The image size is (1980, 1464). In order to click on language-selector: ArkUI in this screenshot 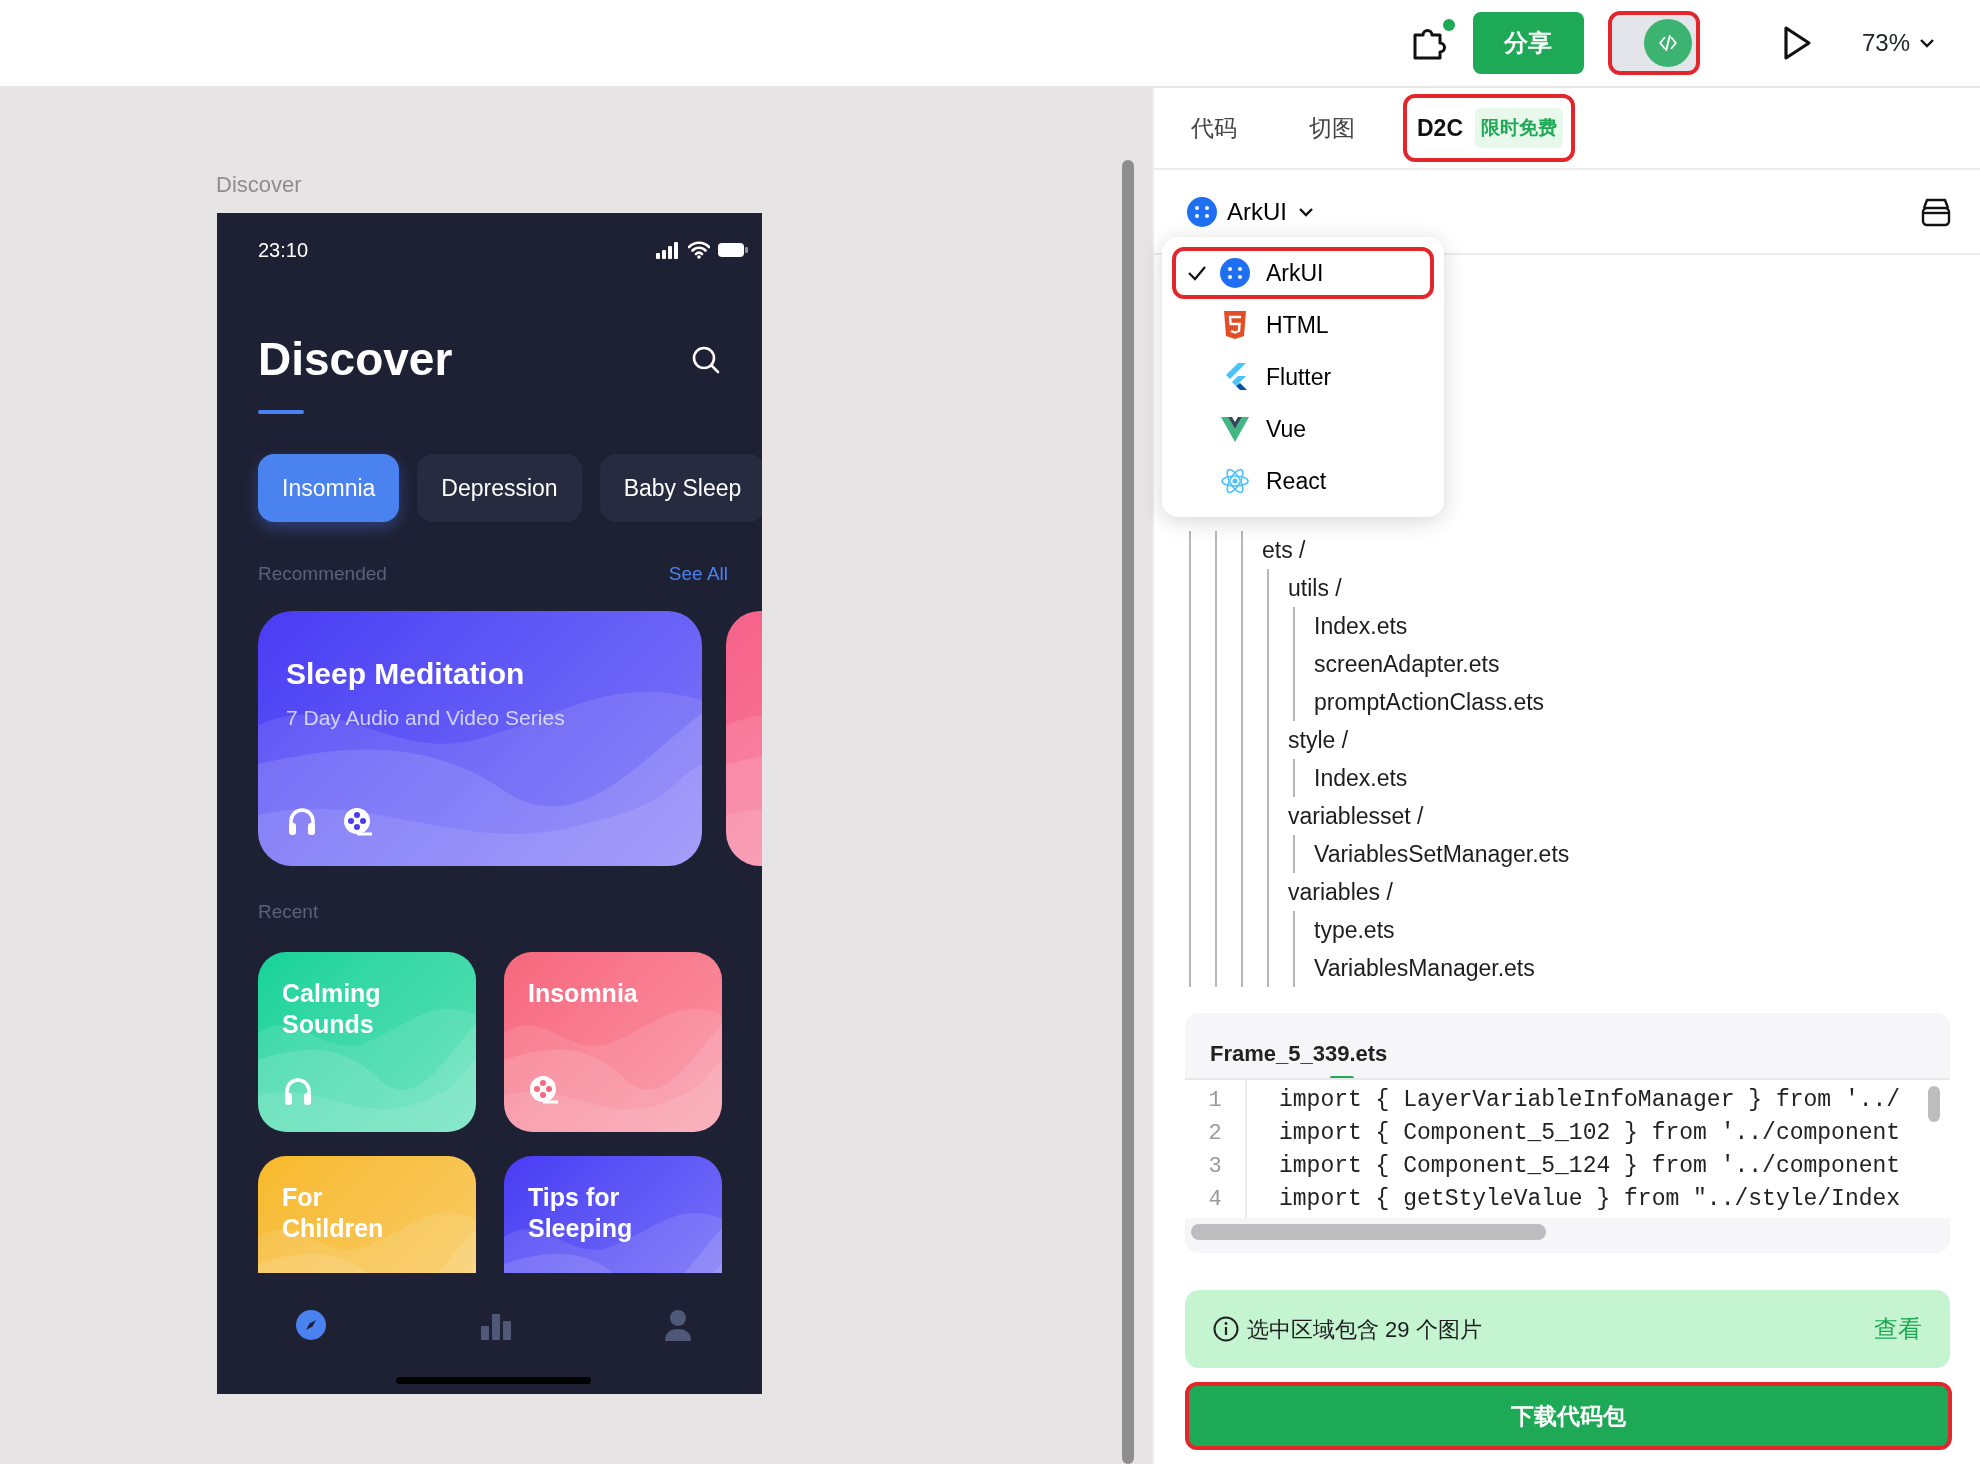, I will do `click(1251, 211)`.